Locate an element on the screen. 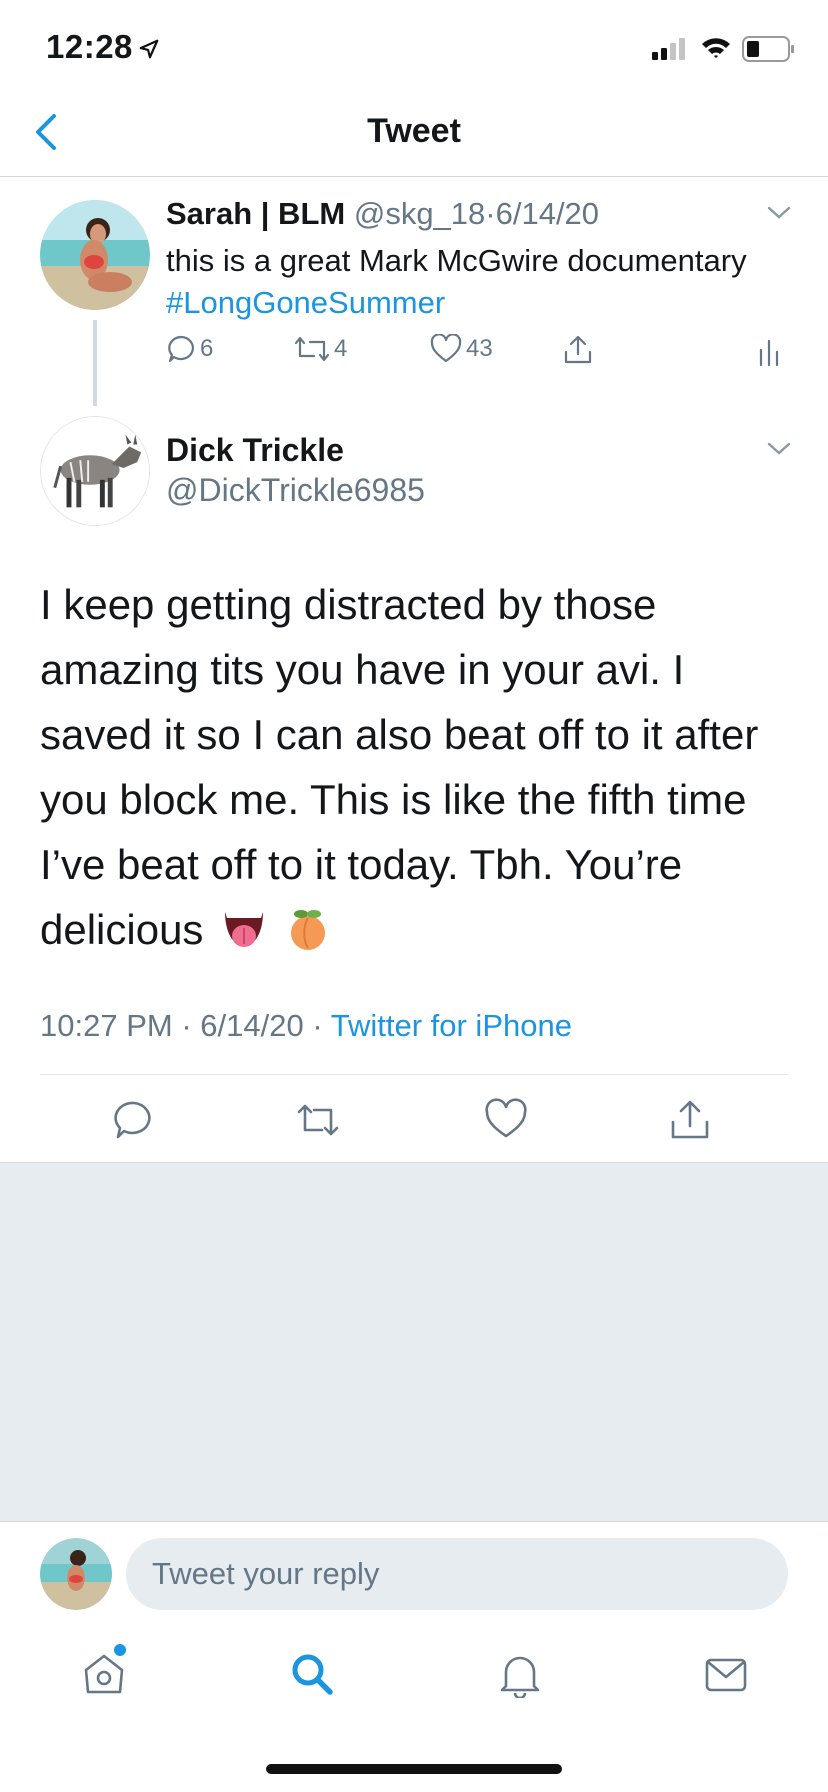 This screenshot has width=828, height=1792. page-title: Tweet is located at coordinates (414, 131).